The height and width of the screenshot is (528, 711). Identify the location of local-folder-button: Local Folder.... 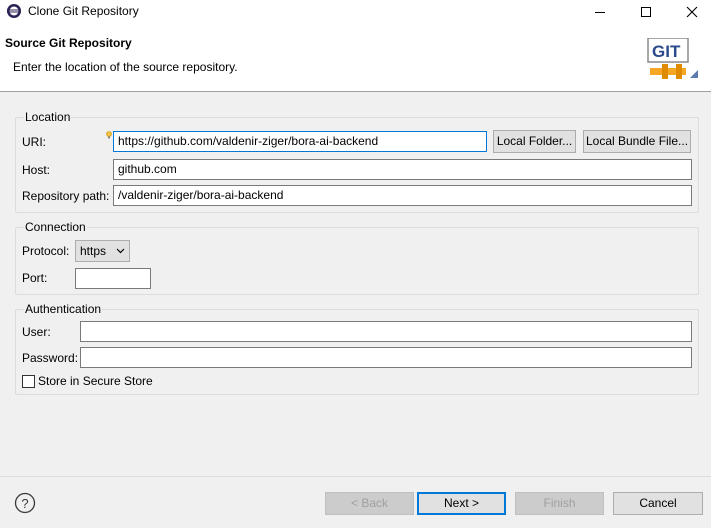
(534, 141).